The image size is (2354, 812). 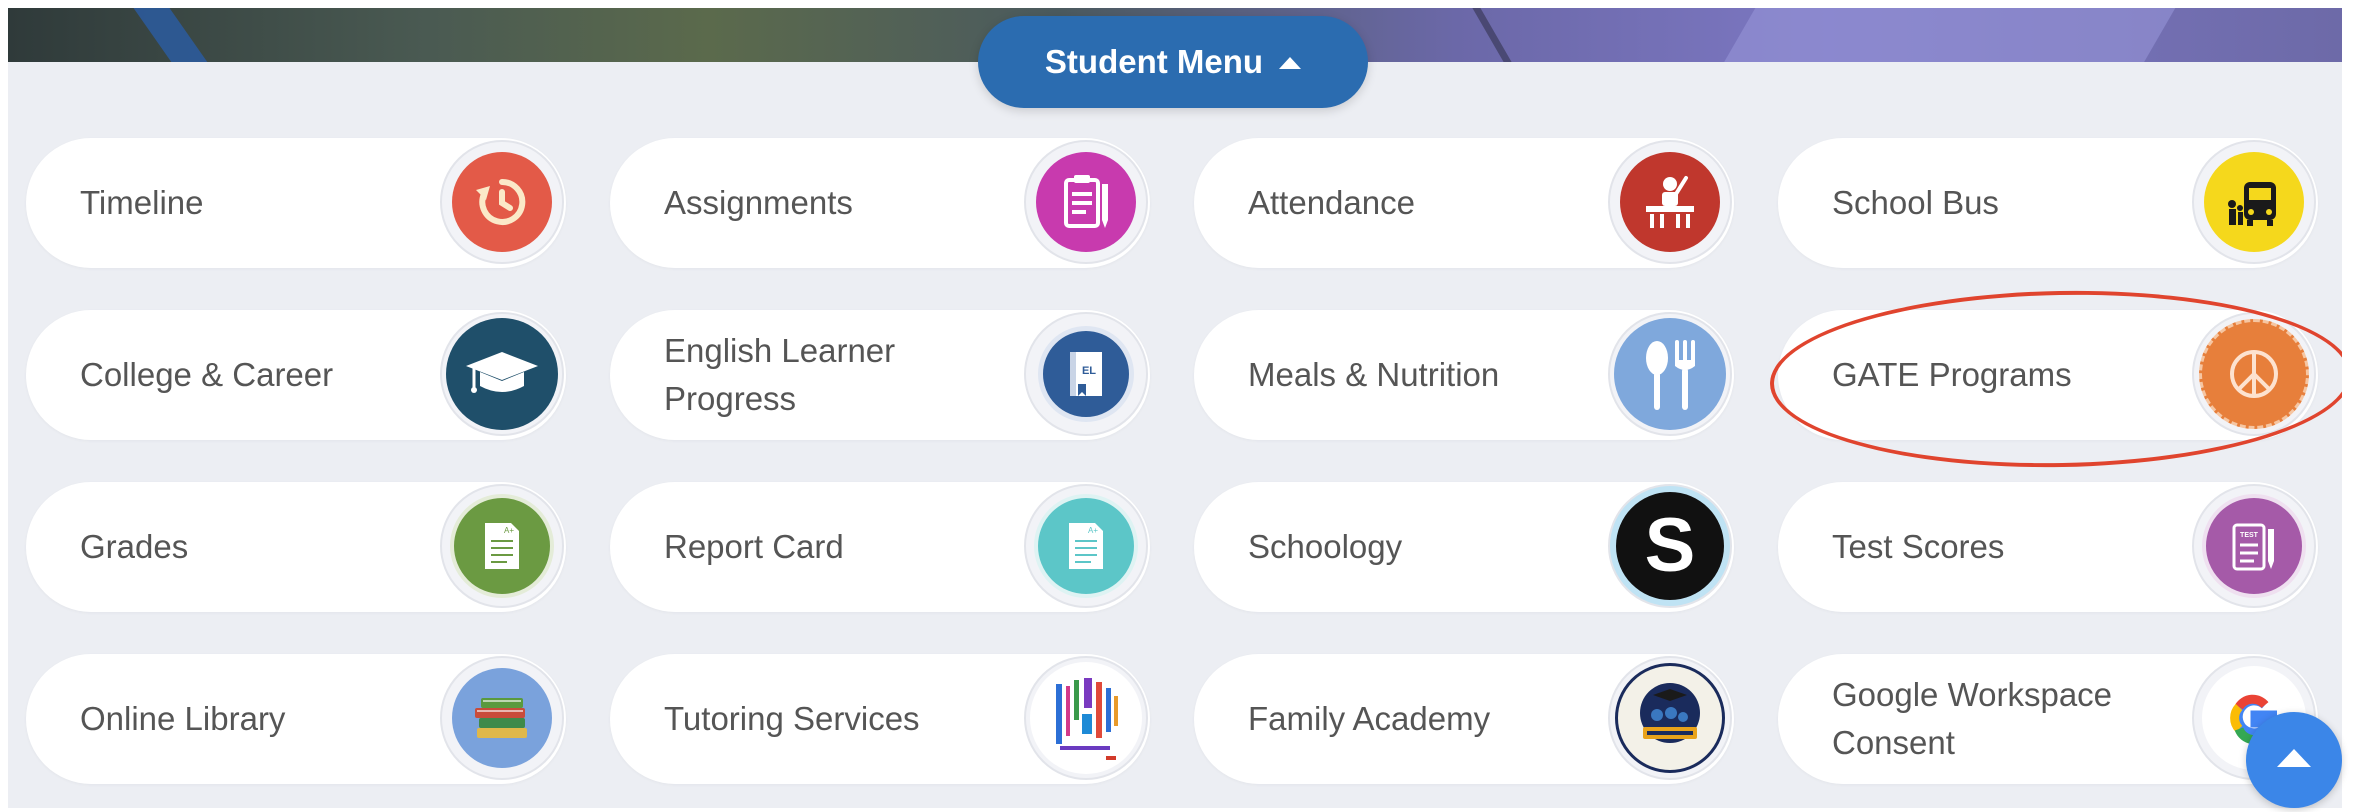 What do you see at coordinates (1089, 371) in the screenshot?
I see `el-badge-text: EL` at bounding box center [1089, 371].